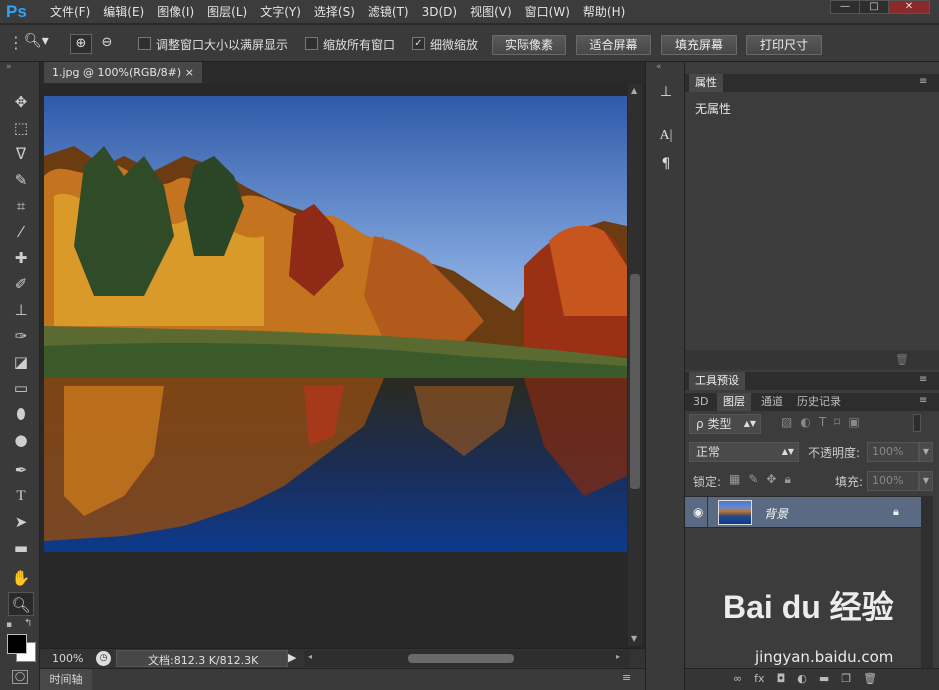  I want to click on quick-select-tool-icon: ✎, so click(21, 180).